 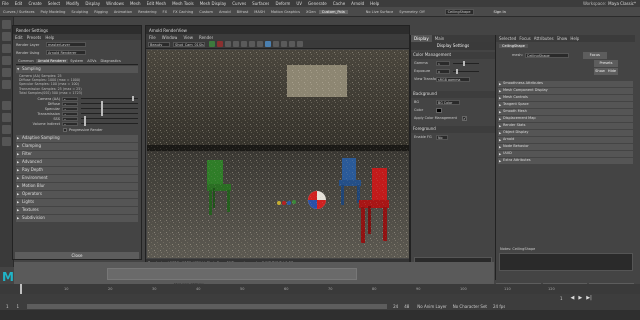 I want to click on attribute-section: Mesh Controls, so click(x=565, y=98).